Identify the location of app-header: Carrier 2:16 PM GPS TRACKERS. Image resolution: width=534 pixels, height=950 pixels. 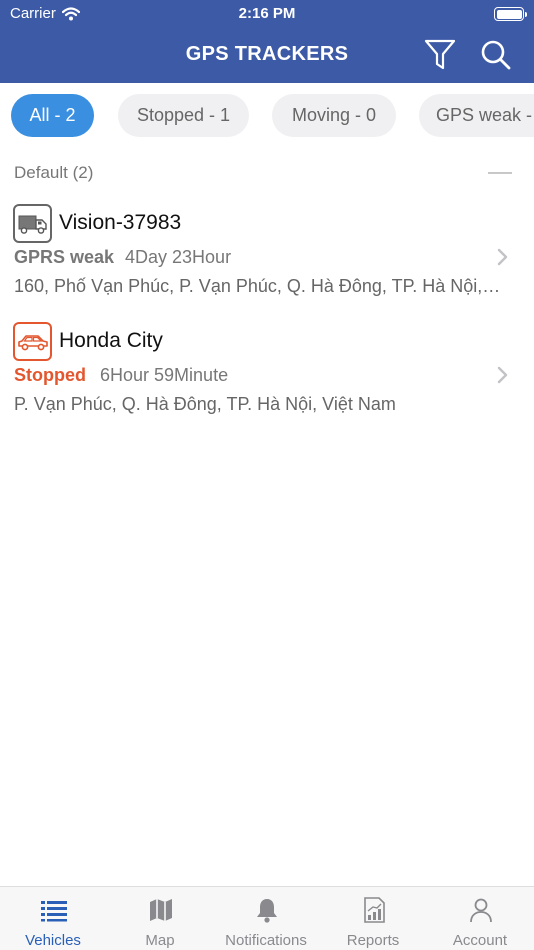
(267, 41).